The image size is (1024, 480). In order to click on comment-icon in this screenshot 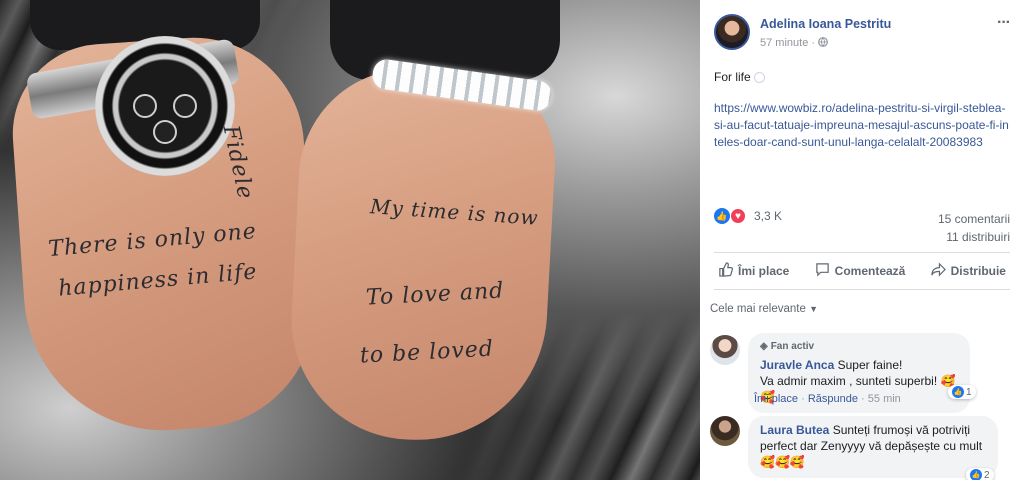, I will do `click(822, 271)`.